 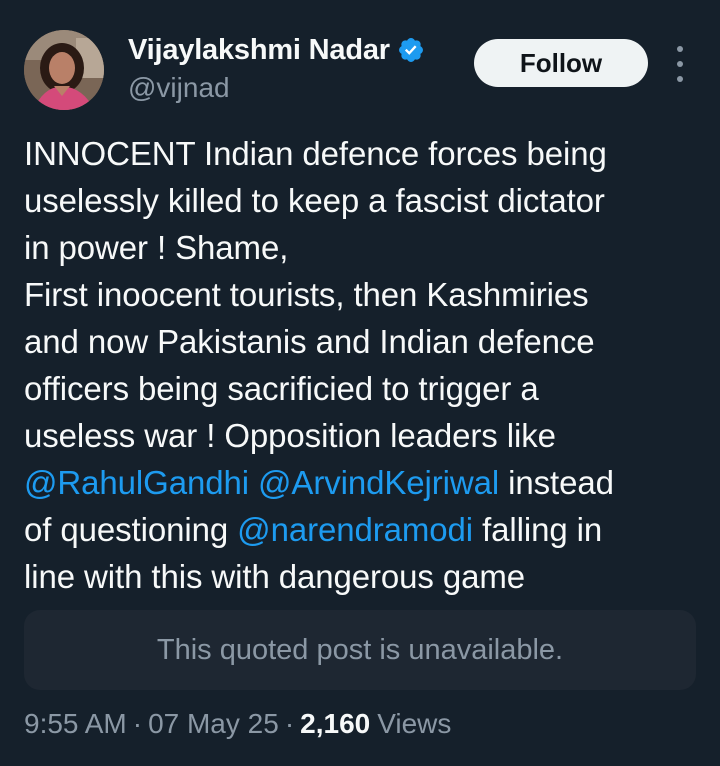 What do you see at coordinates (355, 529) in the screenshot?
I see `mention-link: @narendramodi` at bounding box center [355, 529].